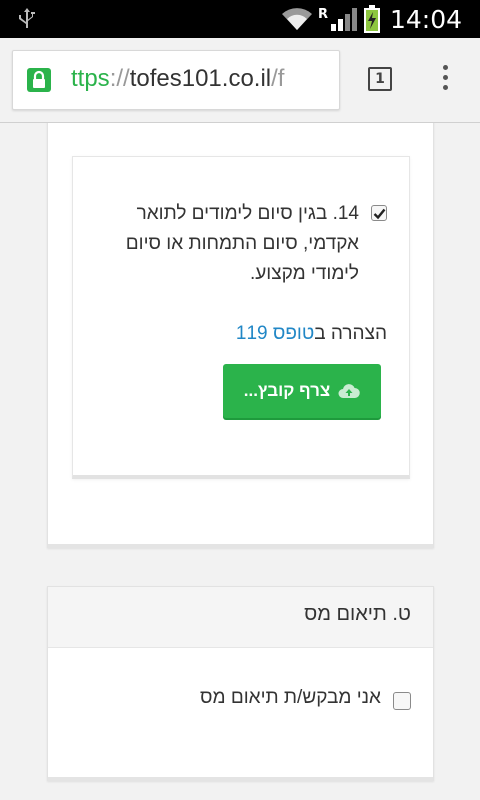 This screenshot has width=480, height=800. What do you see at coordinates (240, 19) in the screenshot?
I see `status-bar: R 14:04` at bounding box center [240, 19].